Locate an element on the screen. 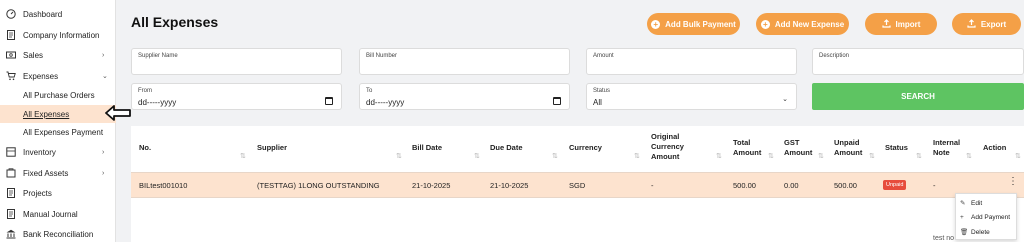  dashboard-icon is located at coordinates (11, 14).